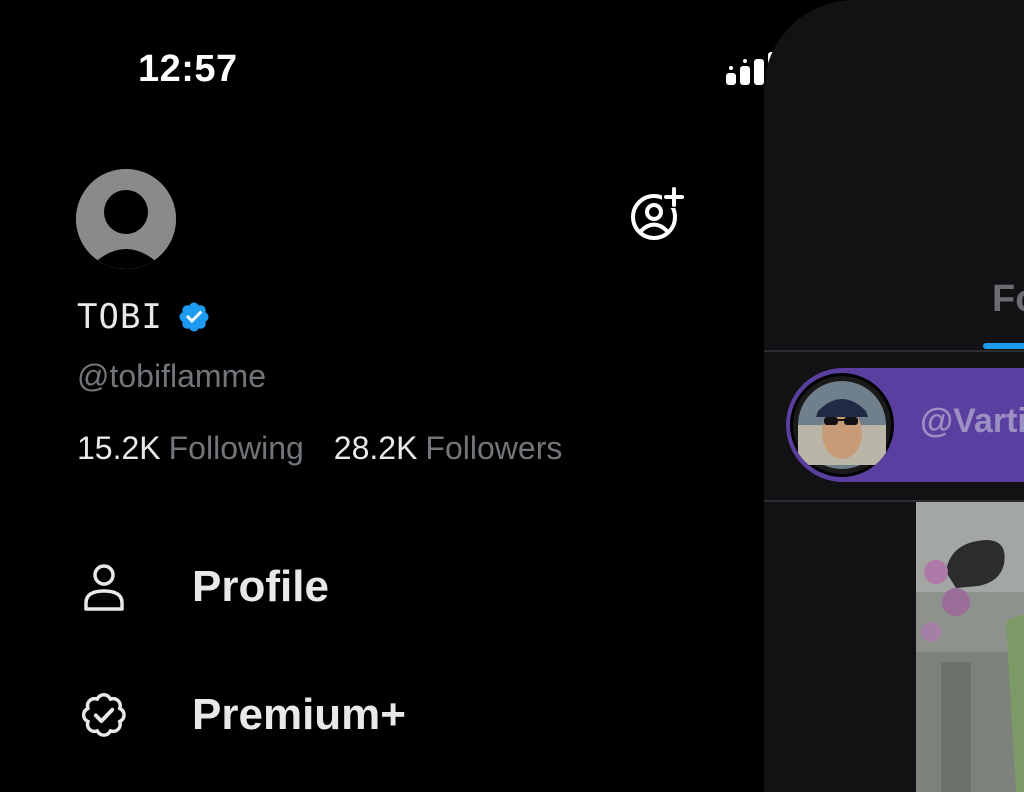 The height and width of the screenshot is (792, 1024). What do you see at coordinates (299, 714) in the screenshot?
I see `menu-label-premium-plus: Premium+` at bounding box center [299, 714].